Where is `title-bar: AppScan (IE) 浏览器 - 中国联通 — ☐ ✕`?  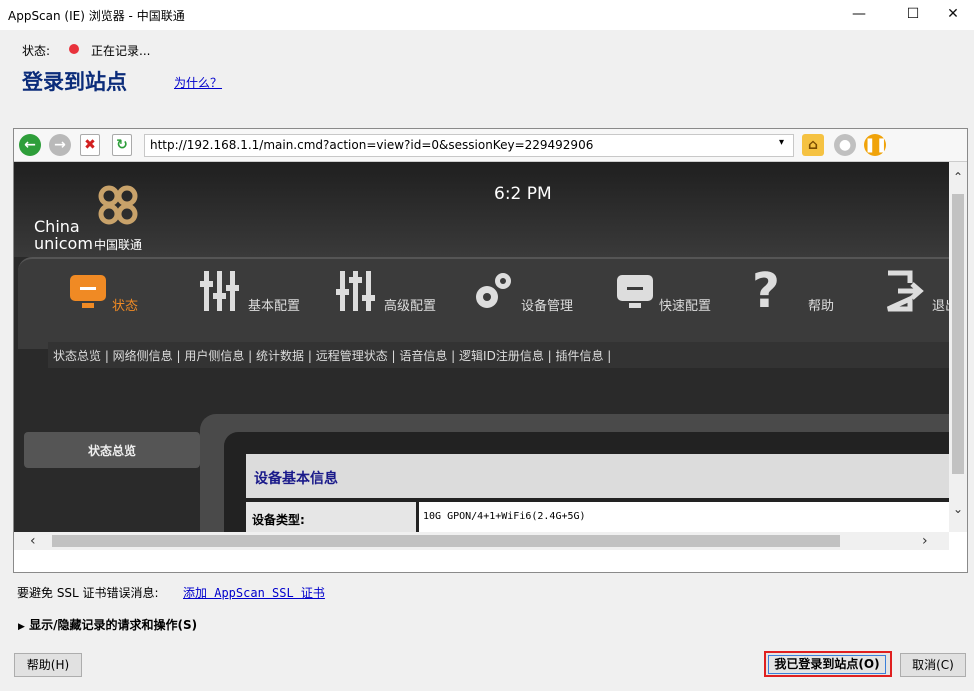
title-bar: AppScan (IE) 浏览器 - 中国联通 — ☐ ✕ is located at coordinates (487, 15).